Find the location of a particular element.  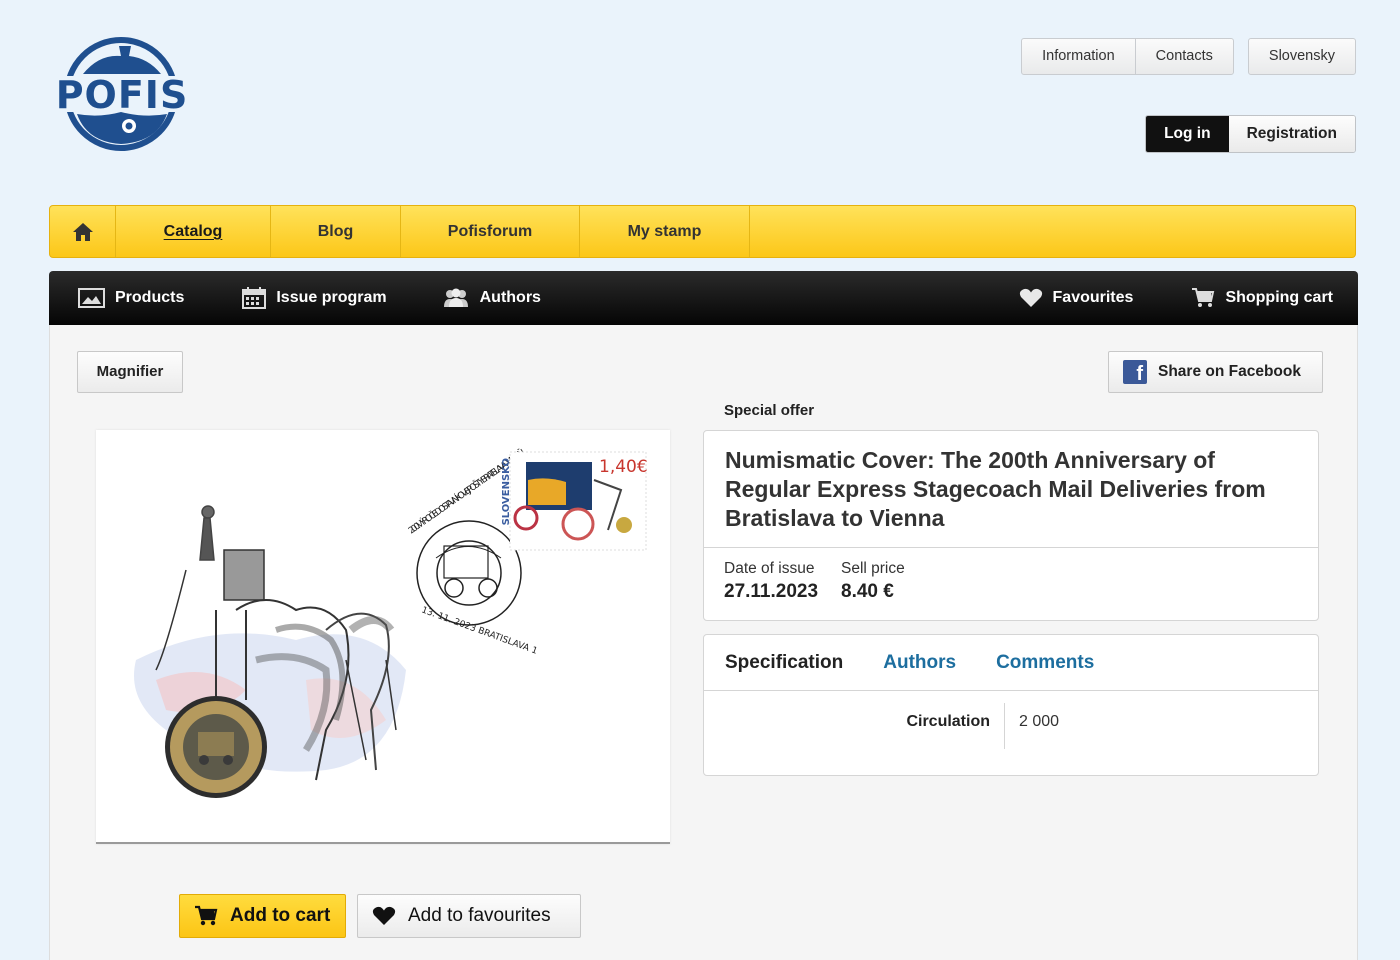

circulation-value: 2 000 is located at coordinates (1039, 721).